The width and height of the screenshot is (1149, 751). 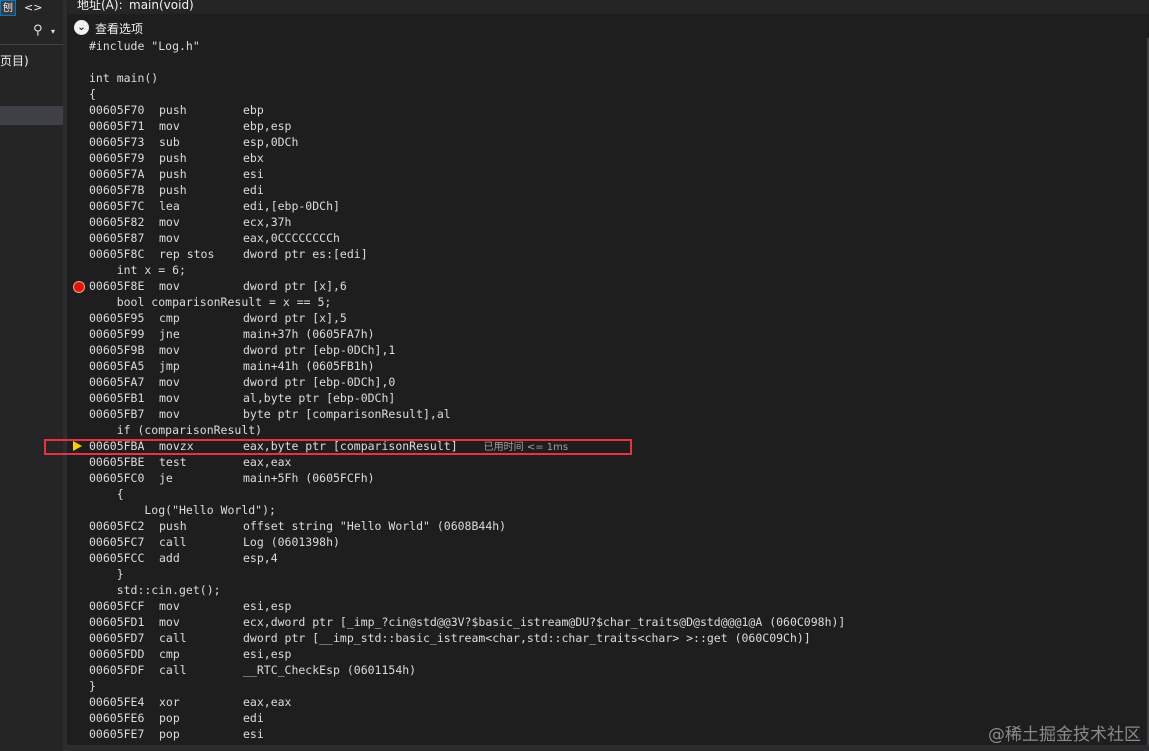 What do you see at coordinates (81, 27) in the screenshot?
I see `chevron-down-icon: ⌄` at bounding box center [81, 27].